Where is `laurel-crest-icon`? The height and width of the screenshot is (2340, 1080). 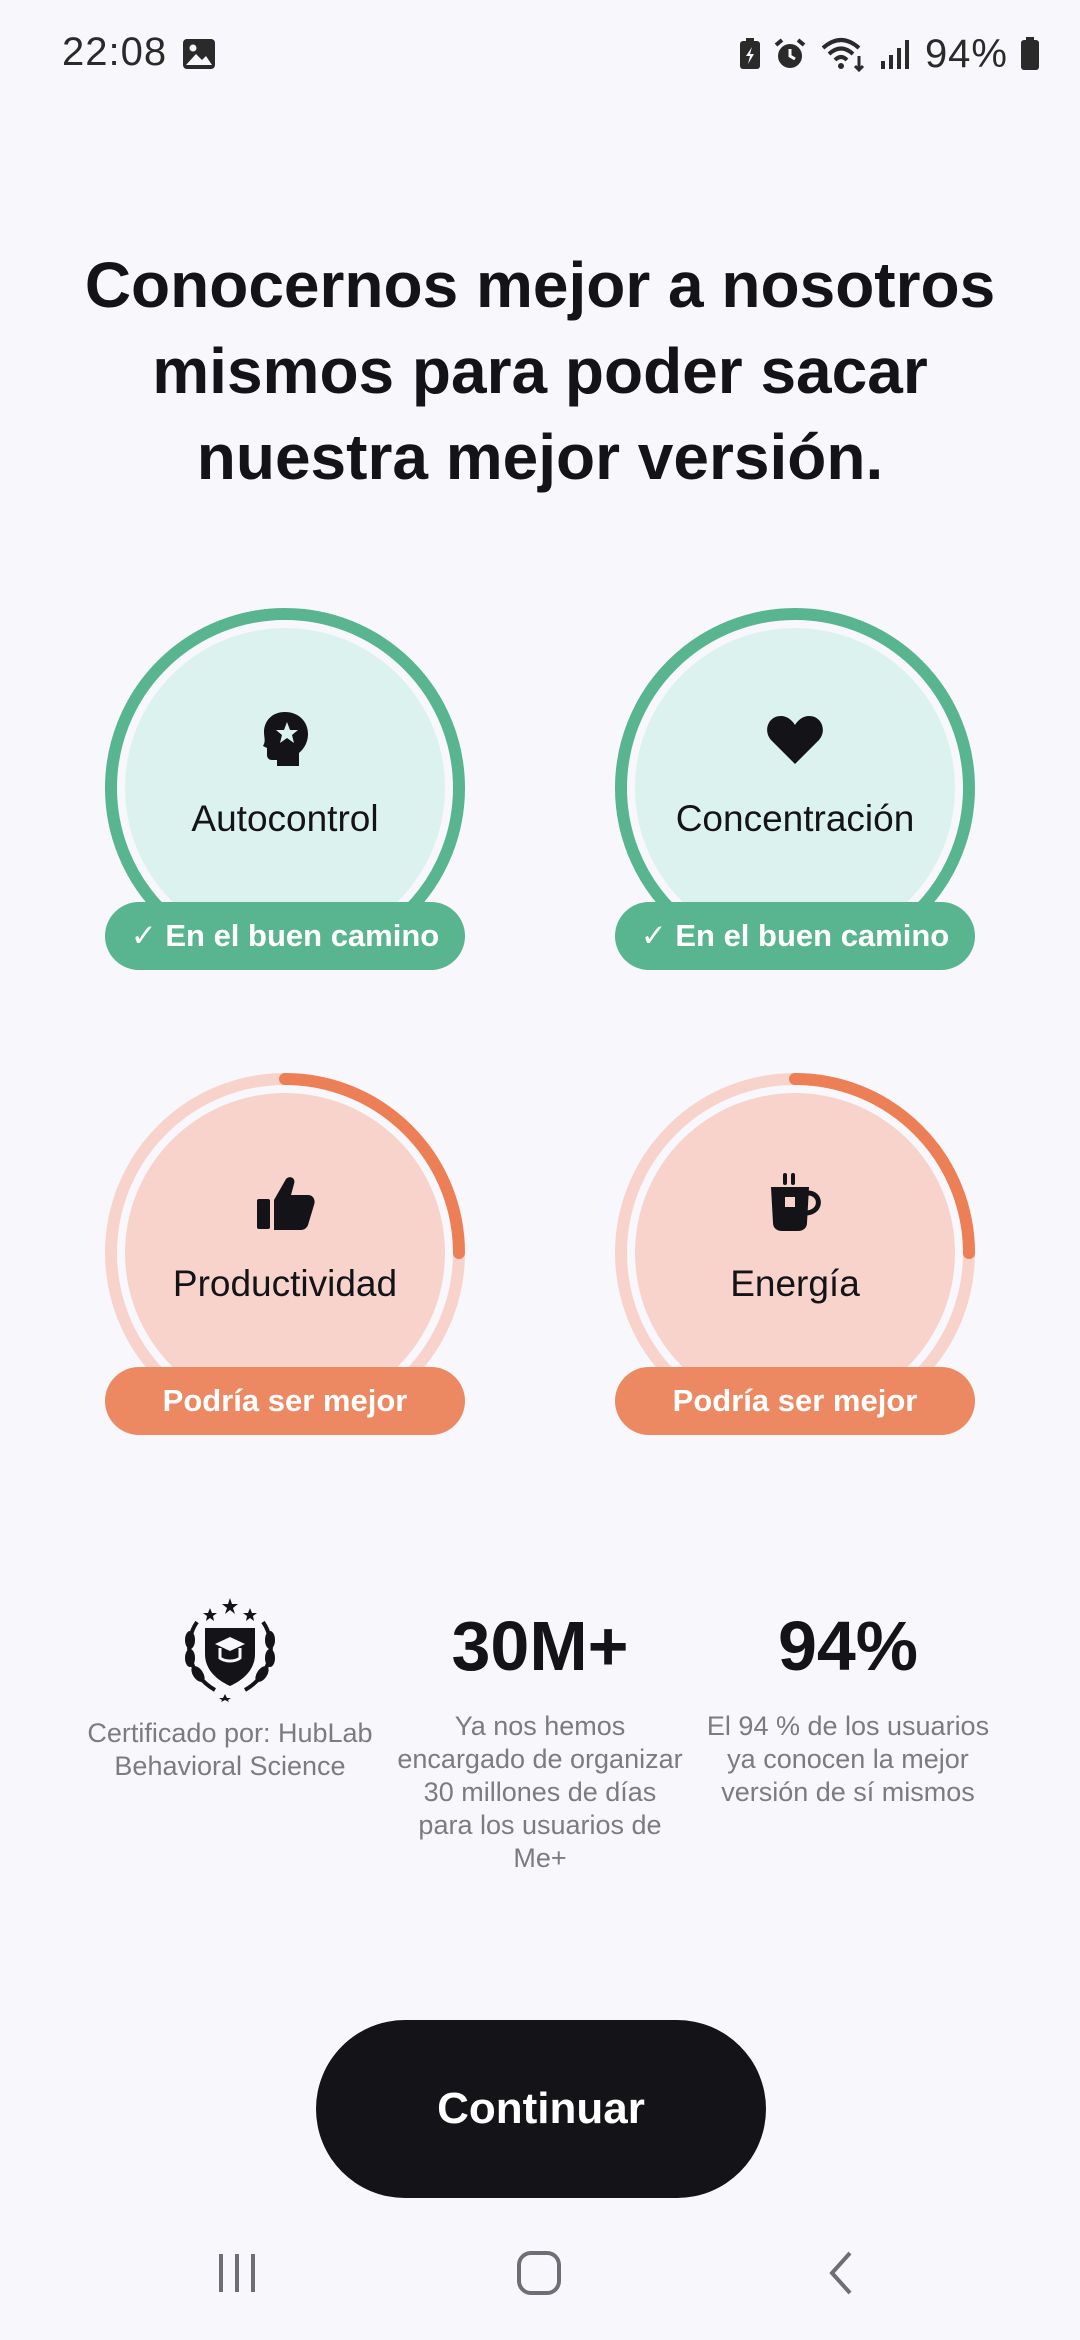 laurel-crest-icon is located at coordinates (230, 1650).